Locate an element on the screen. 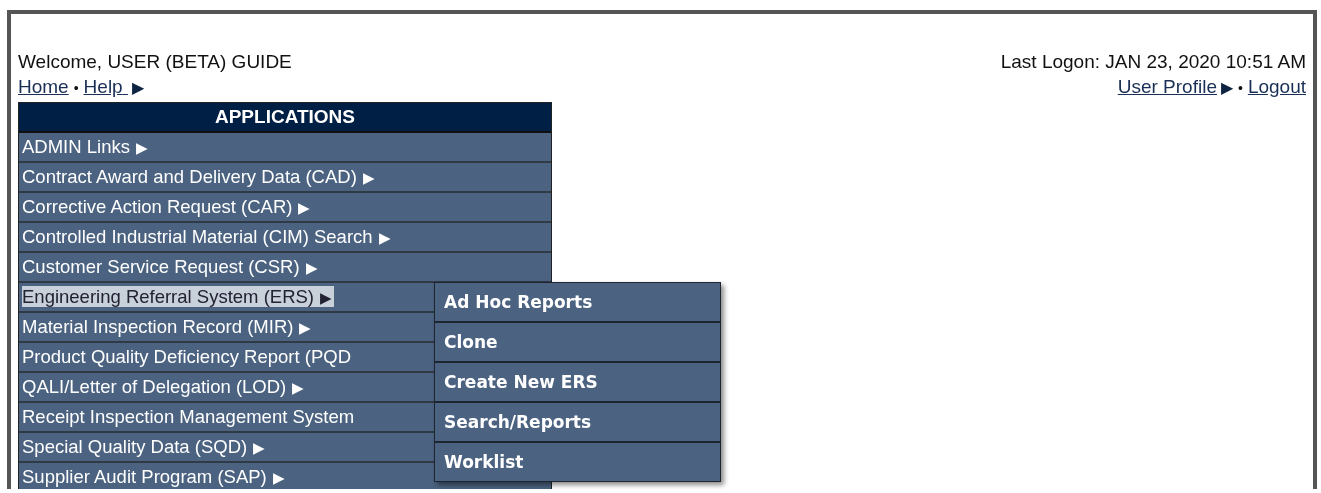 This screenshot has width=1321, height=493. menu-header: APPLICATIONS is located at coordinates (285, 118).